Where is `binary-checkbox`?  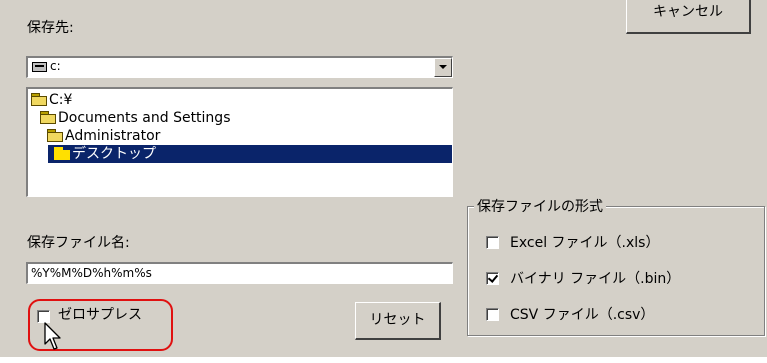 binary-checkbox is located at coordinates (492, 278).